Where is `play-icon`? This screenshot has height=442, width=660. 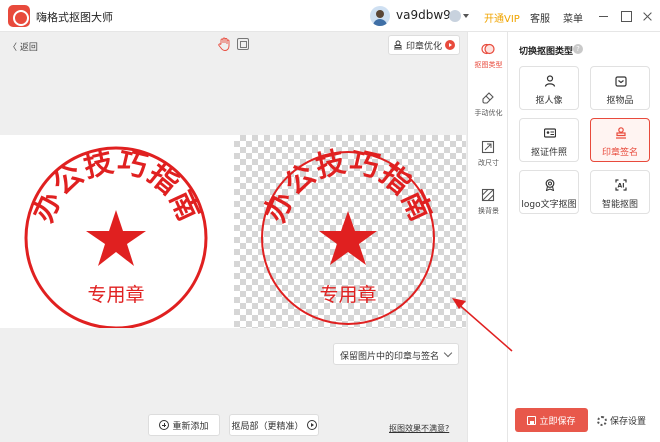
play-icon is located at coordinates (450, 45).